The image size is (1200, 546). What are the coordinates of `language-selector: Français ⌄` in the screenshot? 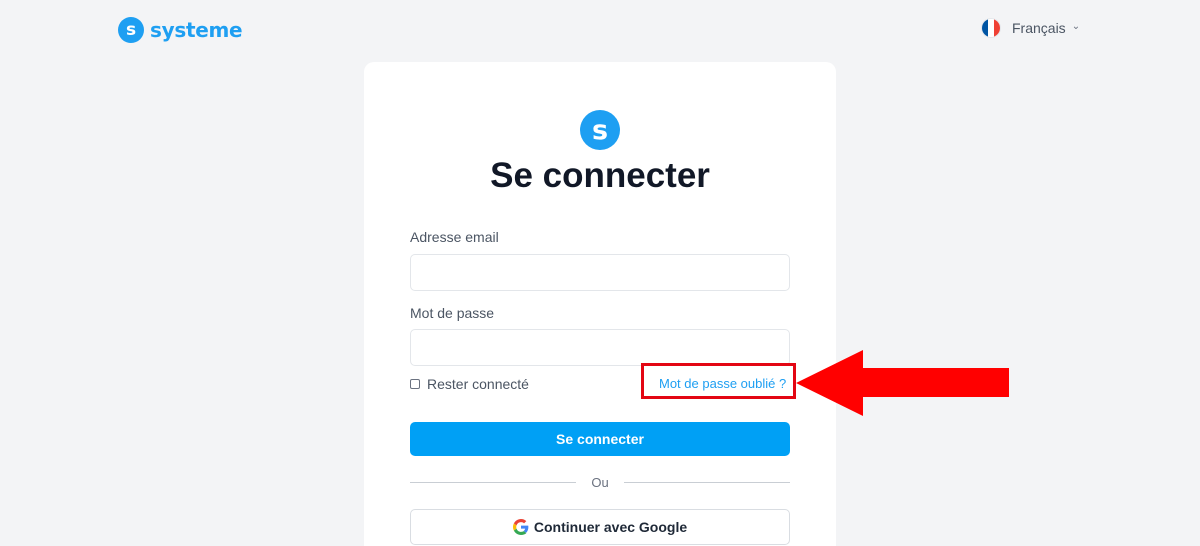 It's located at (1031, 28).